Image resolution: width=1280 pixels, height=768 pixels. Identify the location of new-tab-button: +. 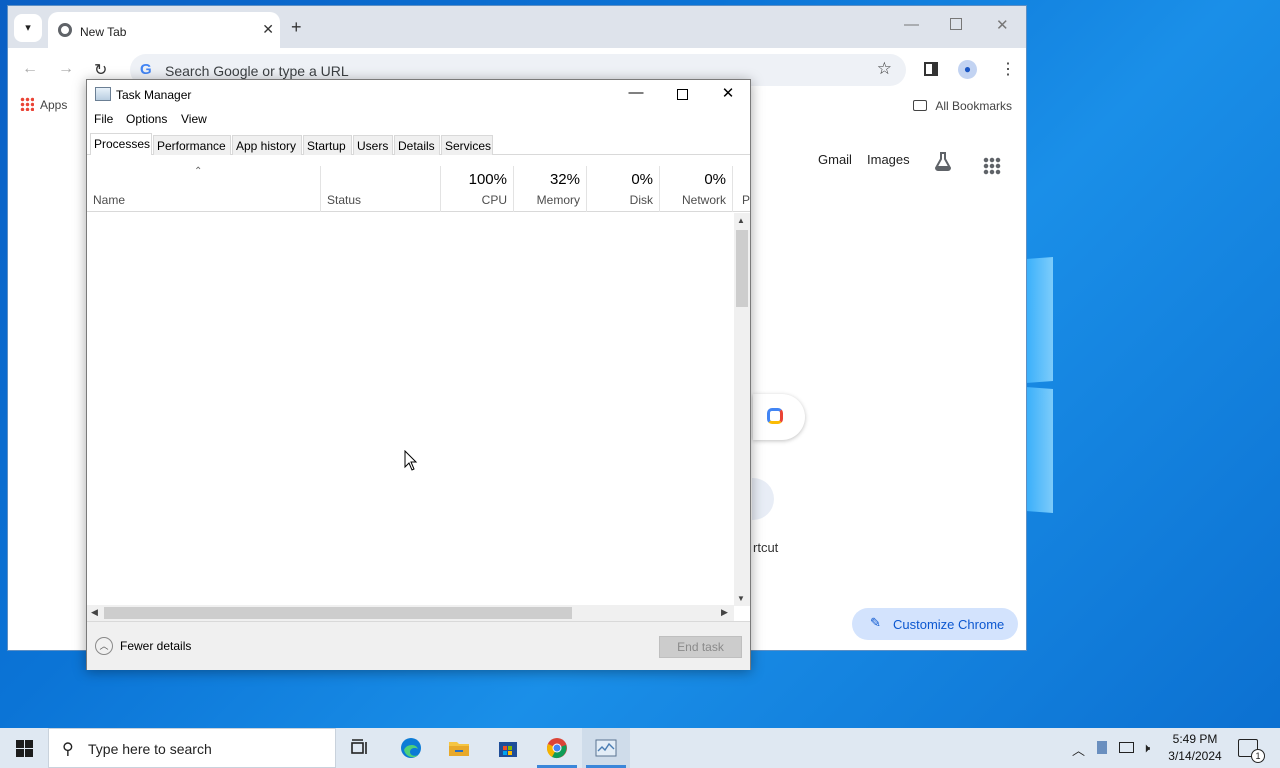
(296, 27).